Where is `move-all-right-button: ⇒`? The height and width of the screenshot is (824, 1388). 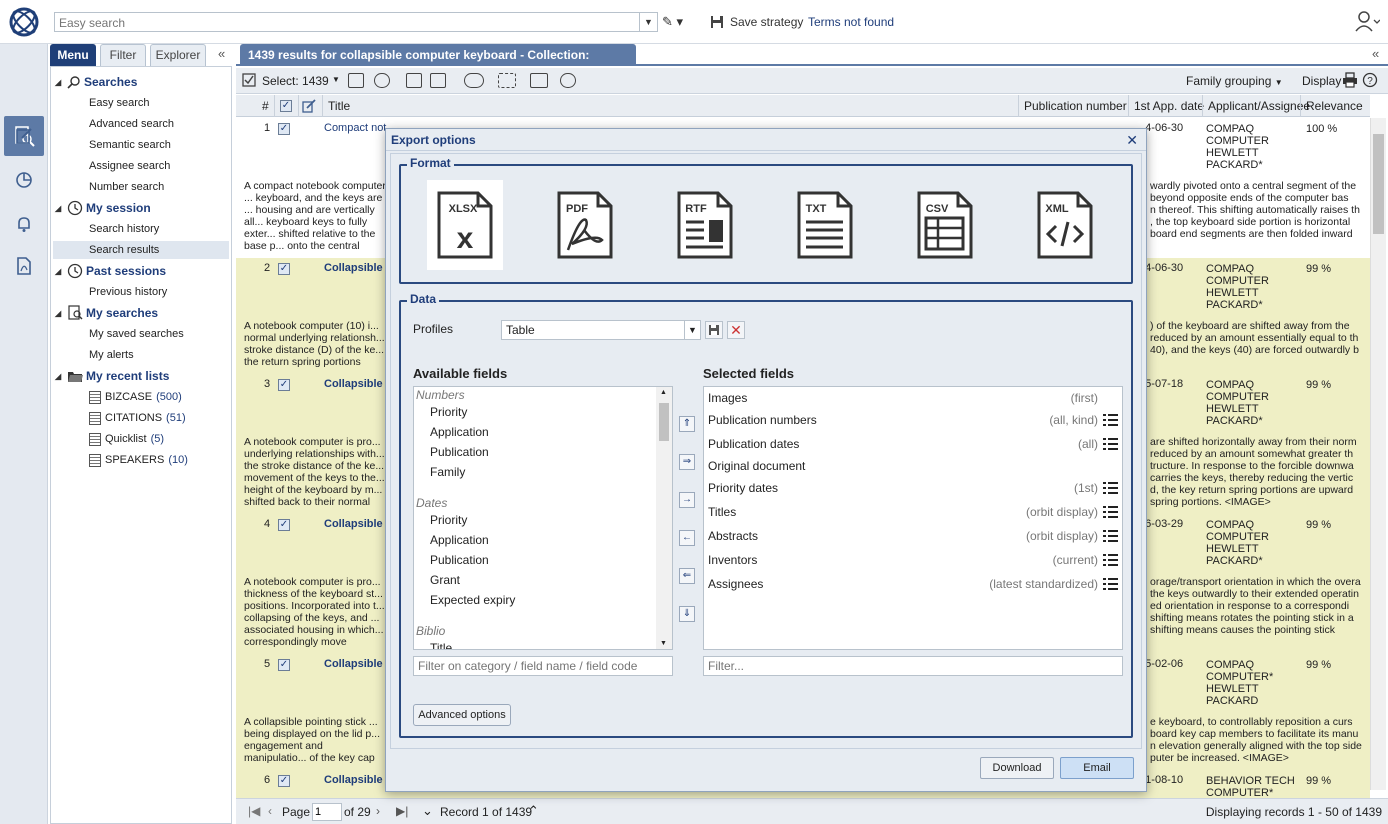 move-all-right-button: ⇒ is located at coordinates (687, 462).